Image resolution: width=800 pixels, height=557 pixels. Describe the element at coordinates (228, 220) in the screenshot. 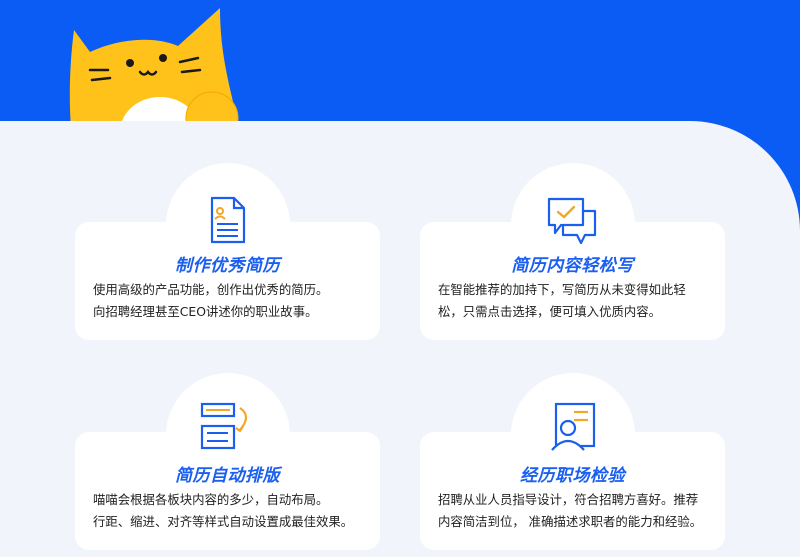

I see `resume-document-icon` at that location.